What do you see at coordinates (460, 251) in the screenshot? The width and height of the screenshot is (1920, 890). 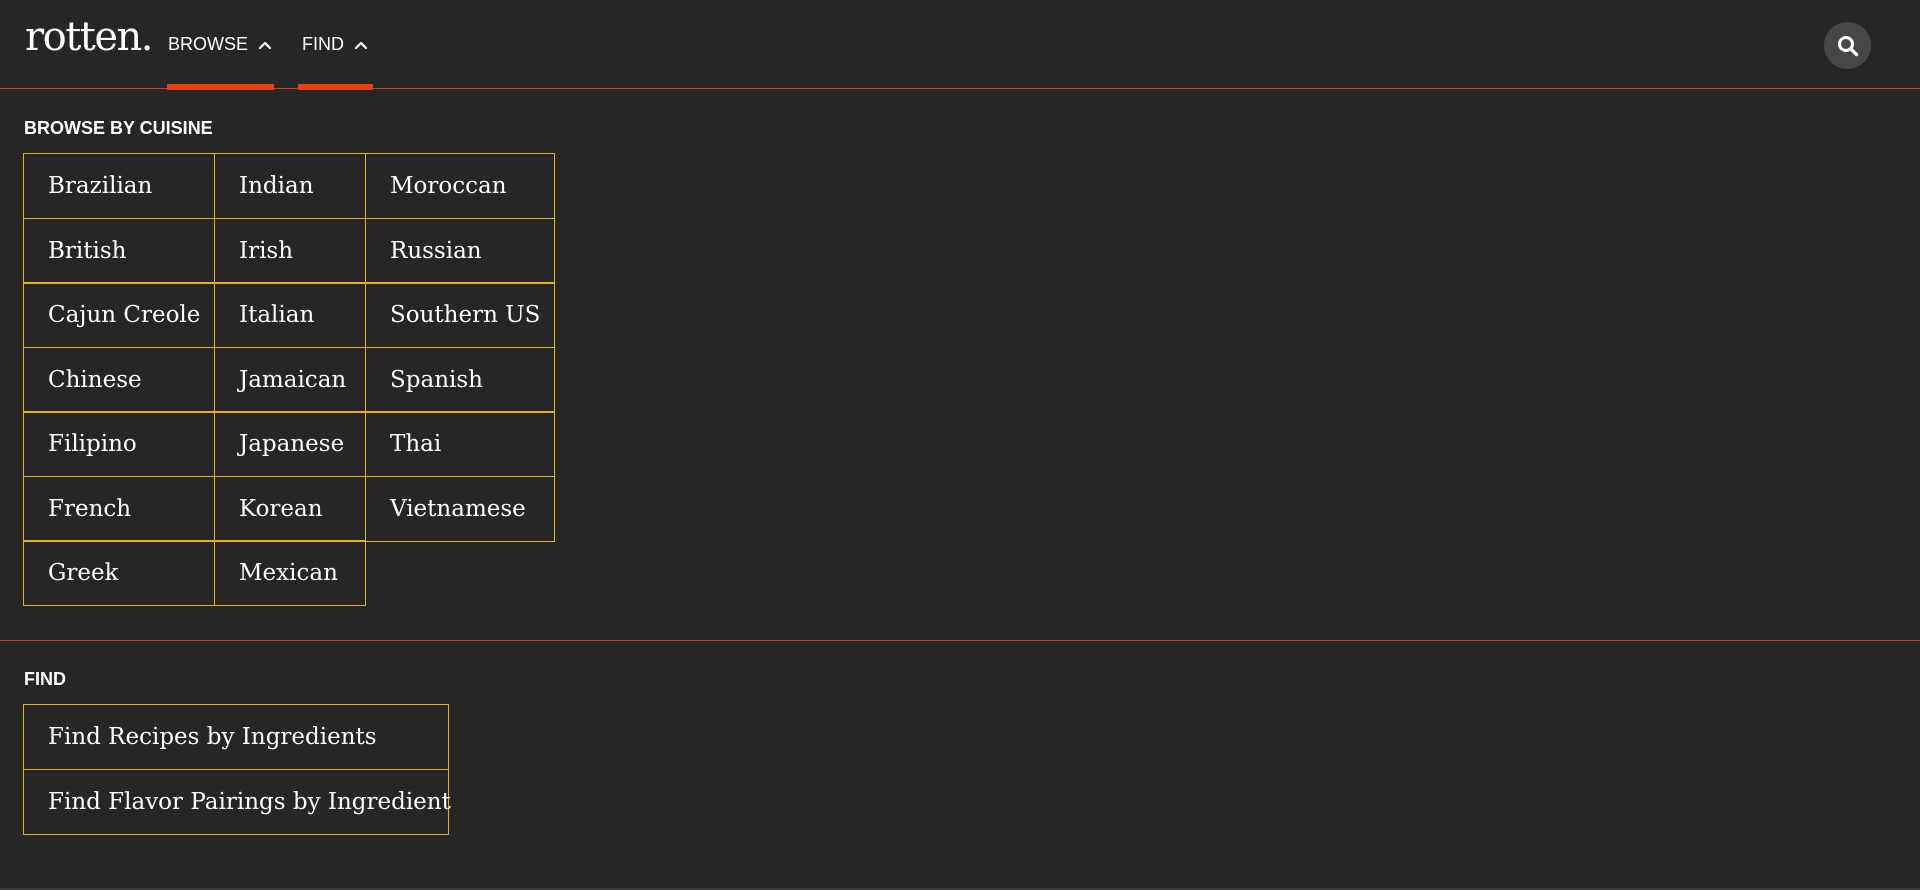 I see `cuisine-link: Russian` at bounding box center [460, 251].